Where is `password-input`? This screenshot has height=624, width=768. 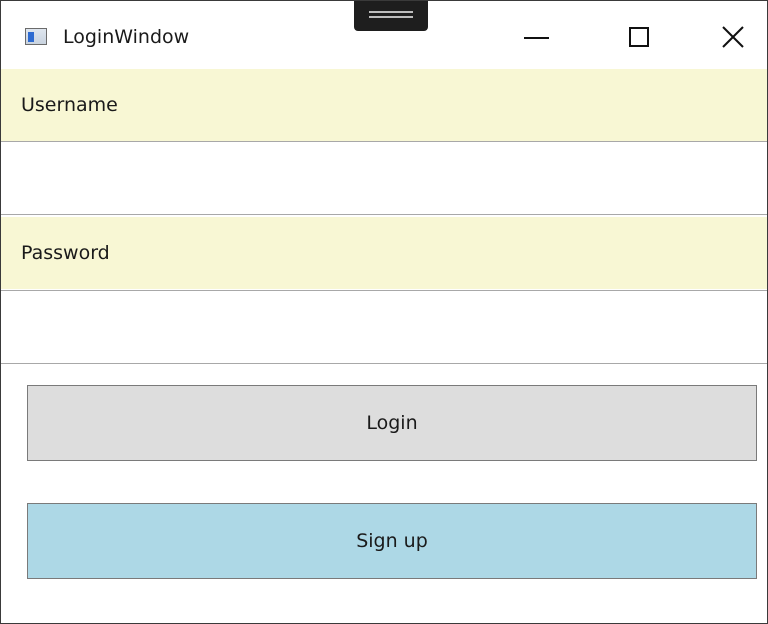
password-input is located at coordinates (384, 327).